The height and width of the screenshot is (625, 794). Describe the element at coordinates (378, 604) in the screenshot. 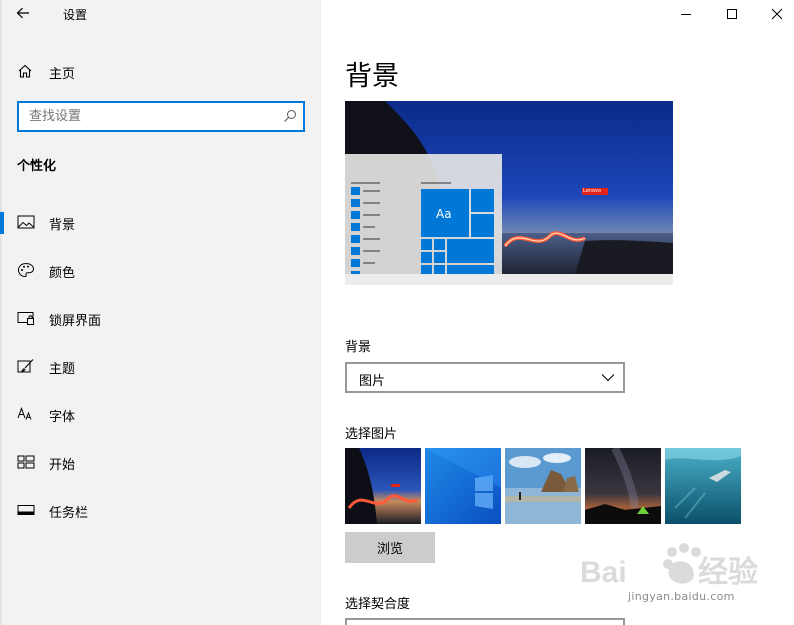

I see `fit-label: 选择契合度` at that location.